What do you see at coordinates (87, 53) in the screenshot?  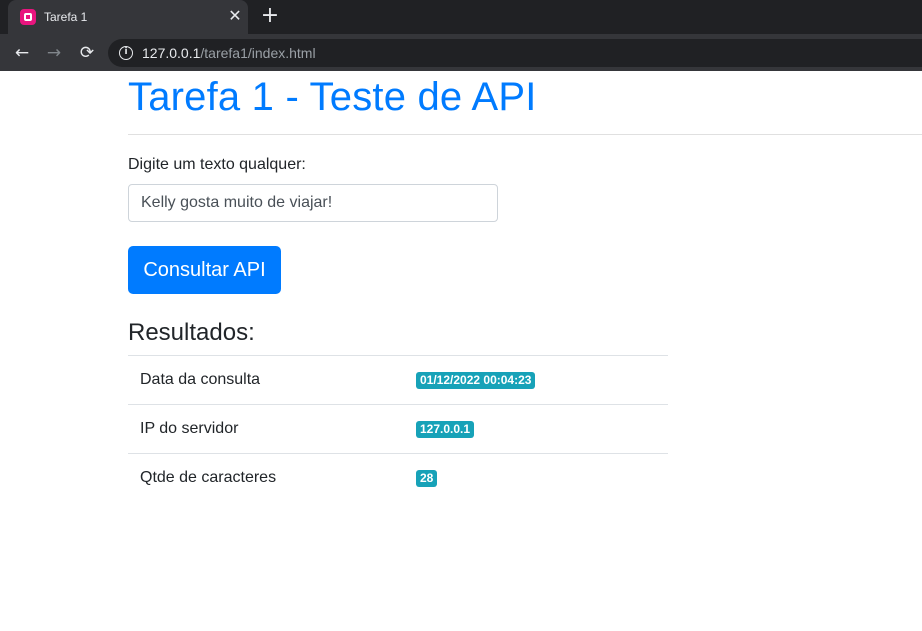 I see `reload-icon: ⟳` at bounding box center [87, 53].